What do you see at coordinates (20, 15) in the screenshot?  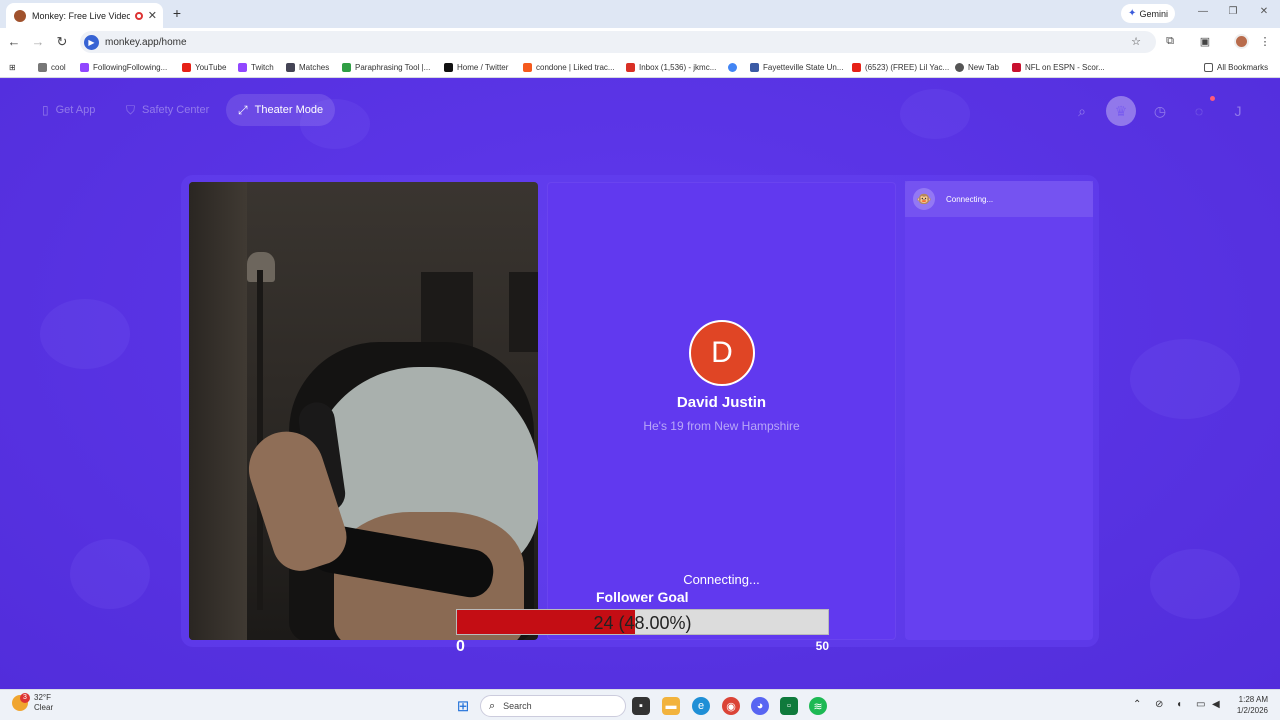 I see `monkey-favicon-icon` at bounding box center [20, 15].